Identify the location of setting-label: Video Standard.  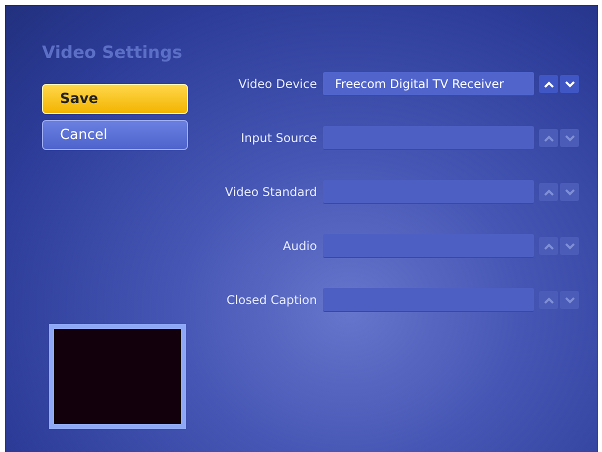
(271, 192).